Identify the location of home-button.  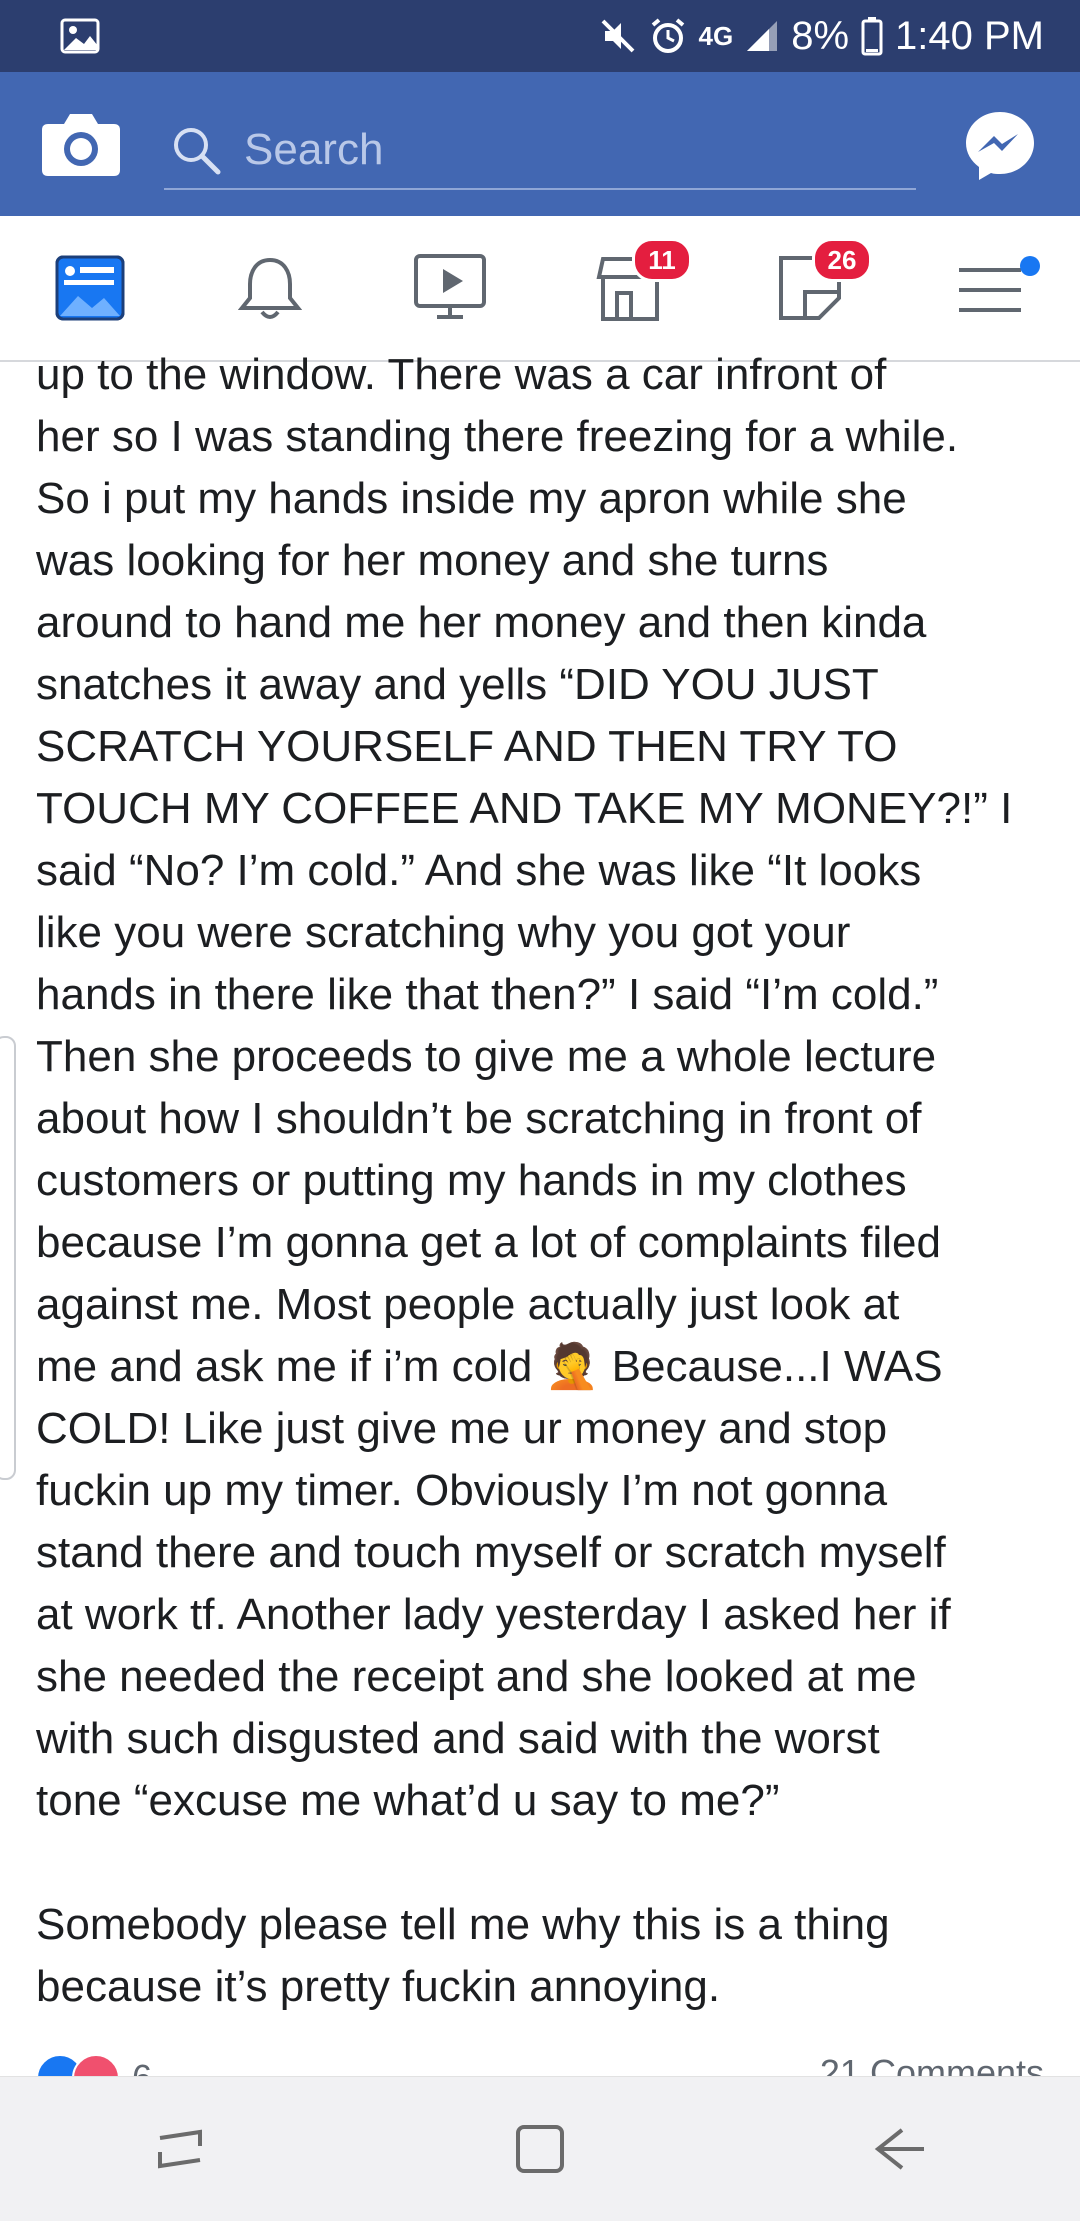
(540, 2149).